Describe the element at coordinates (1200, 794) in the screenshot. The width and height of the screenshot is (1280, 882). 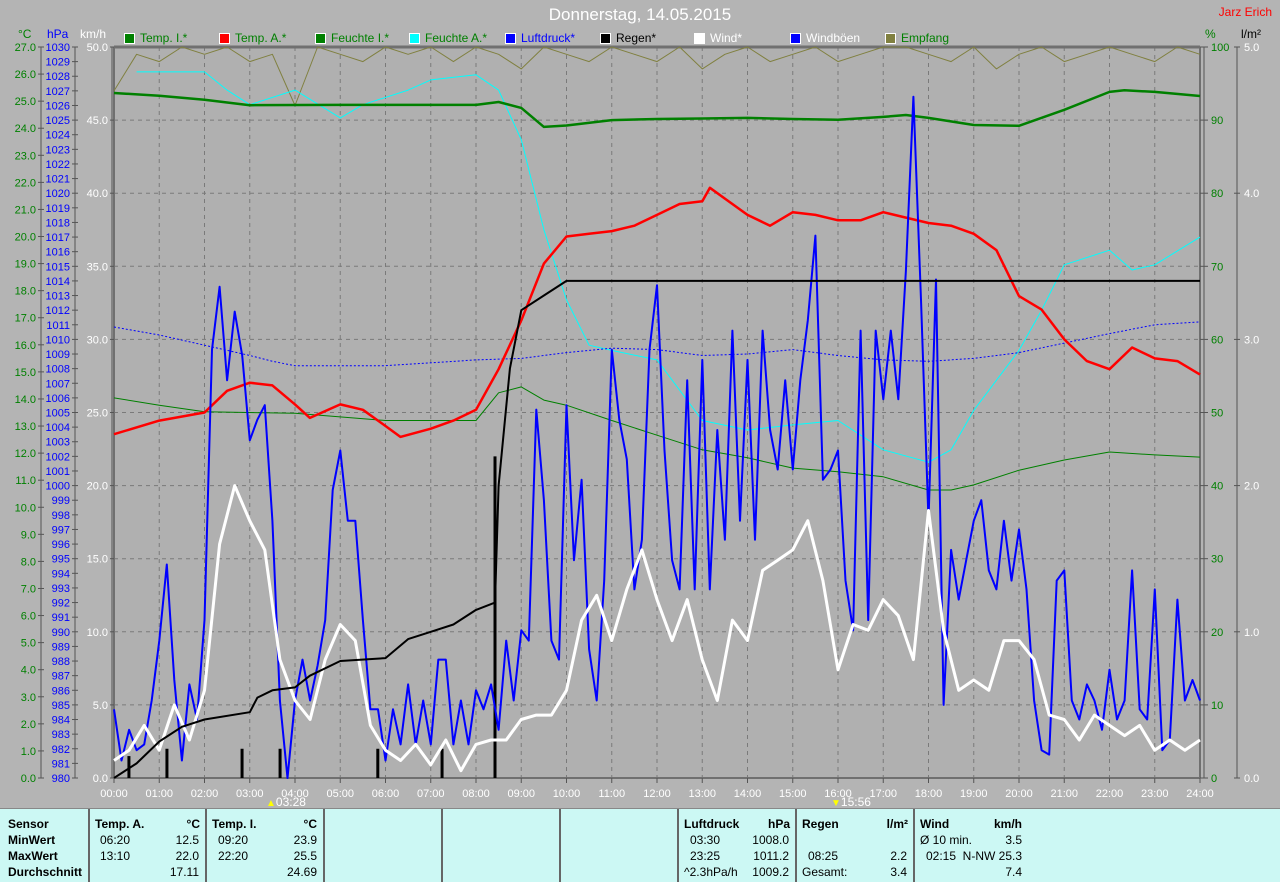
I see `x-tick-label: 24:00` at that location.